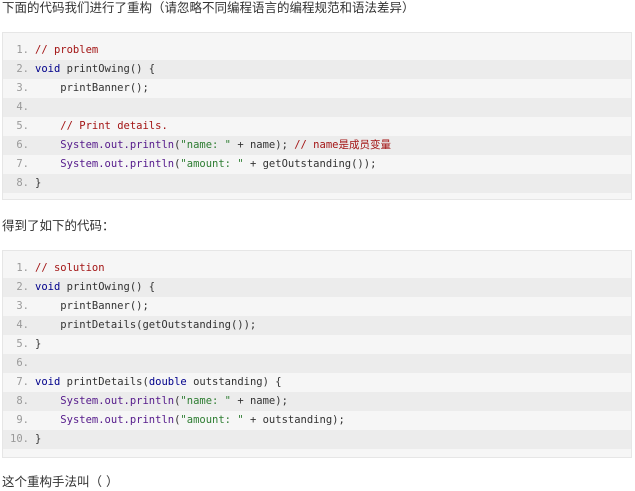  Describe the element at coordinates (317, 183) in the screenshot. I see `code-line: 8.}` at that location.